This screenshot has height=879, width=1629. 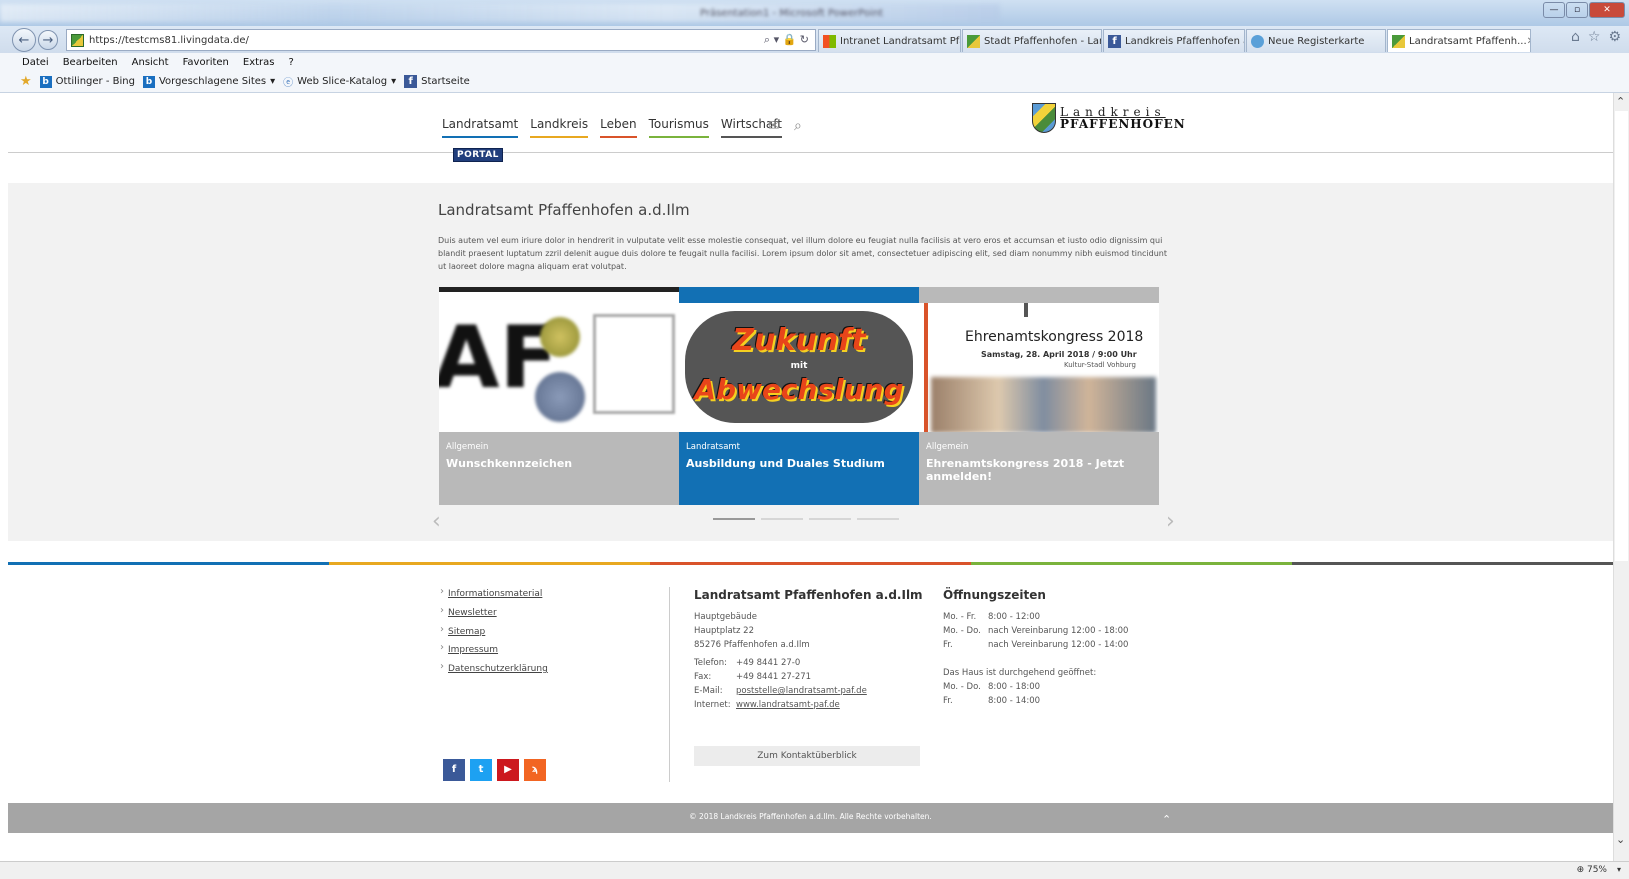 I want to click on gear-icon: ⚙, so click(x=1614, y=37).